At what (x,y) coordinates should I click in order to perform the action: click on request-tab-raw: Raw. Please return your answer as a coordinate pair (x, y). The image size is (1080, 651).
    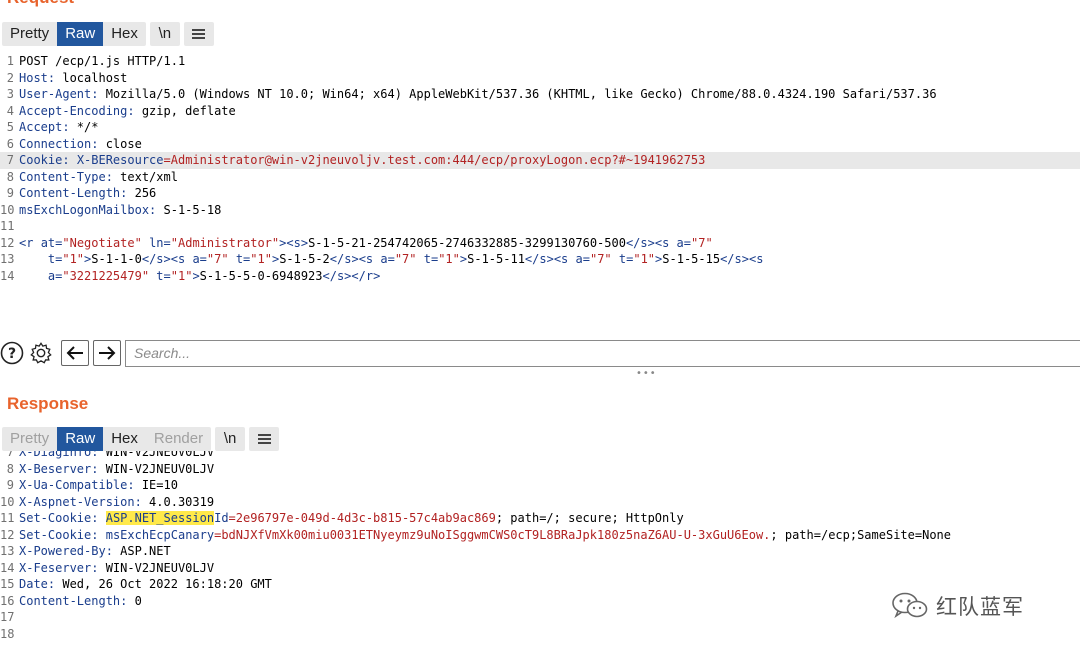
    Looking at the image, I should click on (80, 34).